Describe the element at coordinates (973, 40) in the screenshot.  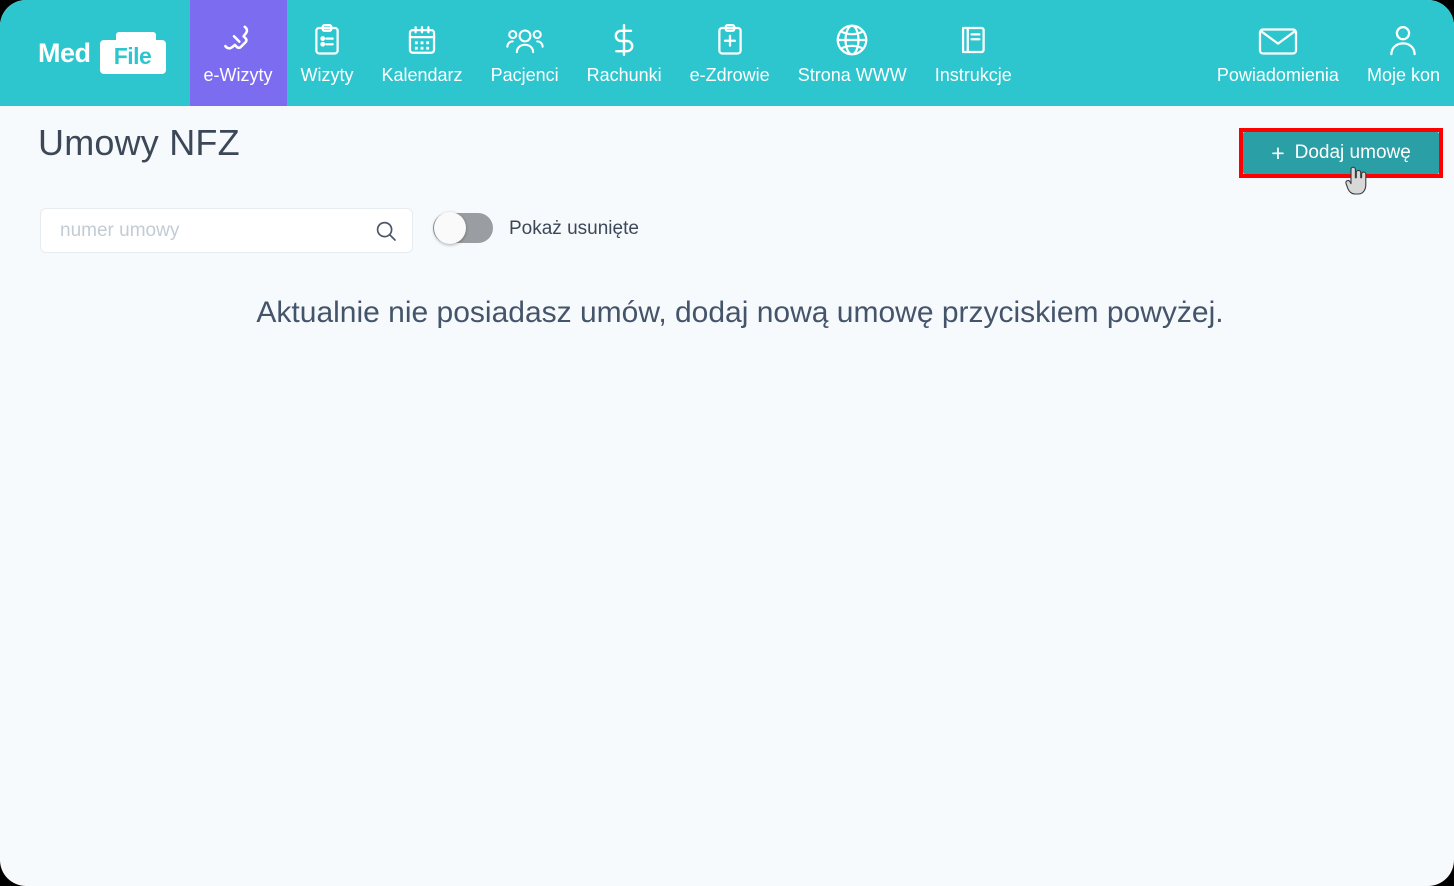
I see `book-icon` at that location.